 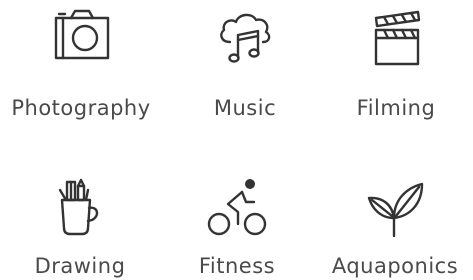 What do you see at coordinates (237, 207) in the screenshot?
I see `cyclist-icon` at bounding box center [237, 207].